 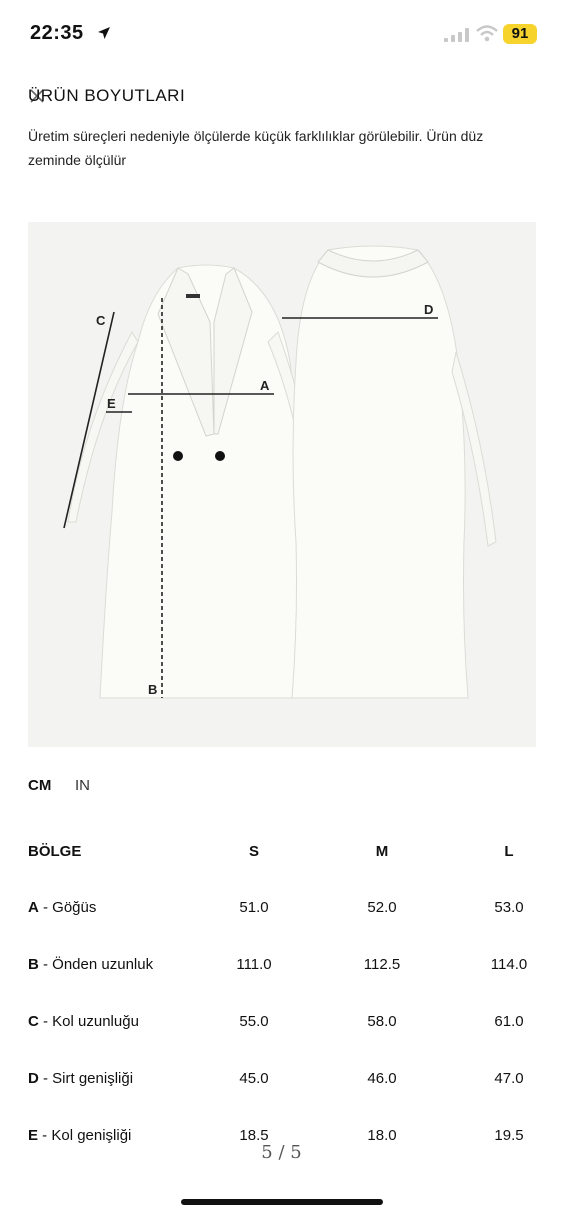 I want to click on battery-icon: 91, so click(x=520, y=34).